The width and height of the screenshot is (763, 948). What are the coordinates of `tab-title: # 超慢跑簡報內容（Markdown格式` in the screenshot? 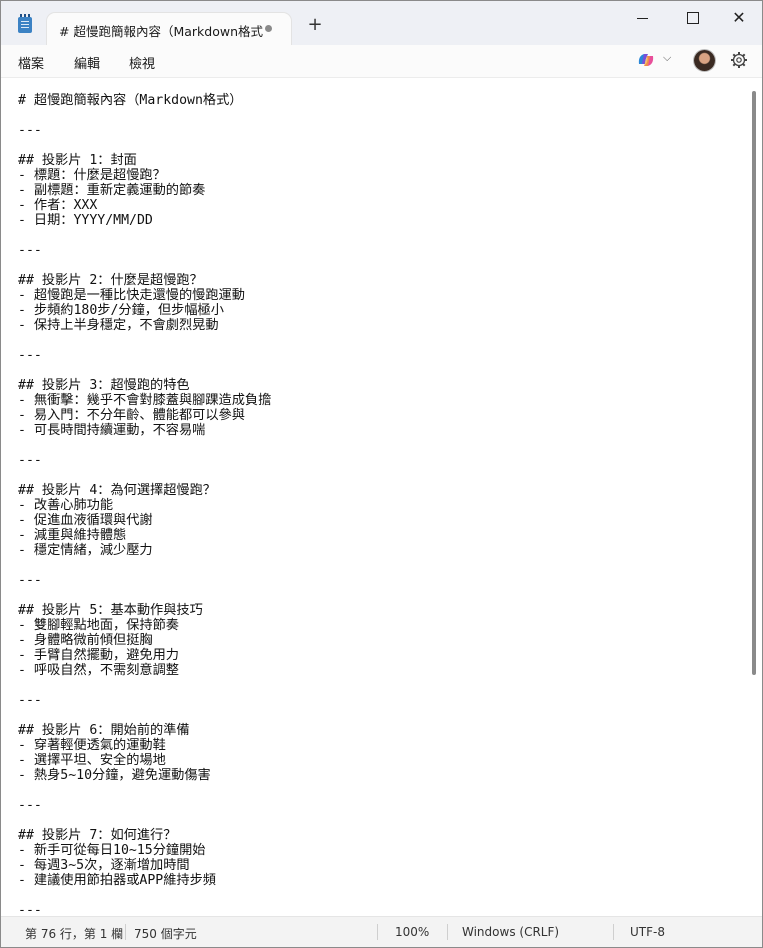 It's located at (161, 31).